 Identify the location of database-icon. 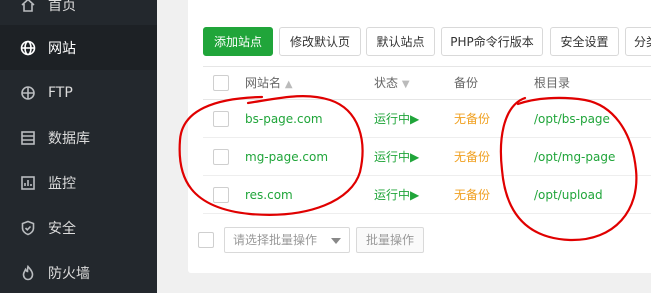
(28, 138).